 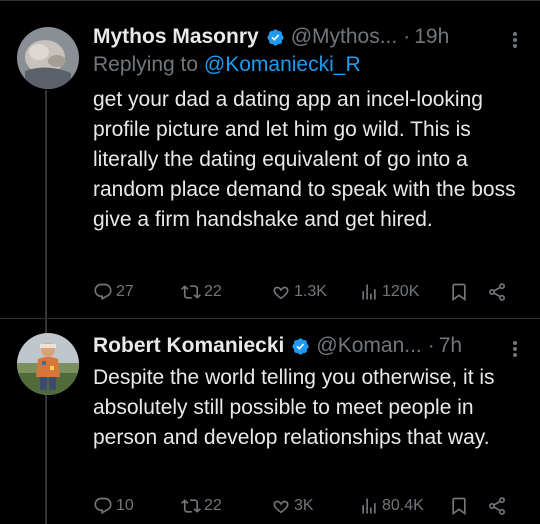 I want to click on thread-connector-line, so click(x=46, y=307).